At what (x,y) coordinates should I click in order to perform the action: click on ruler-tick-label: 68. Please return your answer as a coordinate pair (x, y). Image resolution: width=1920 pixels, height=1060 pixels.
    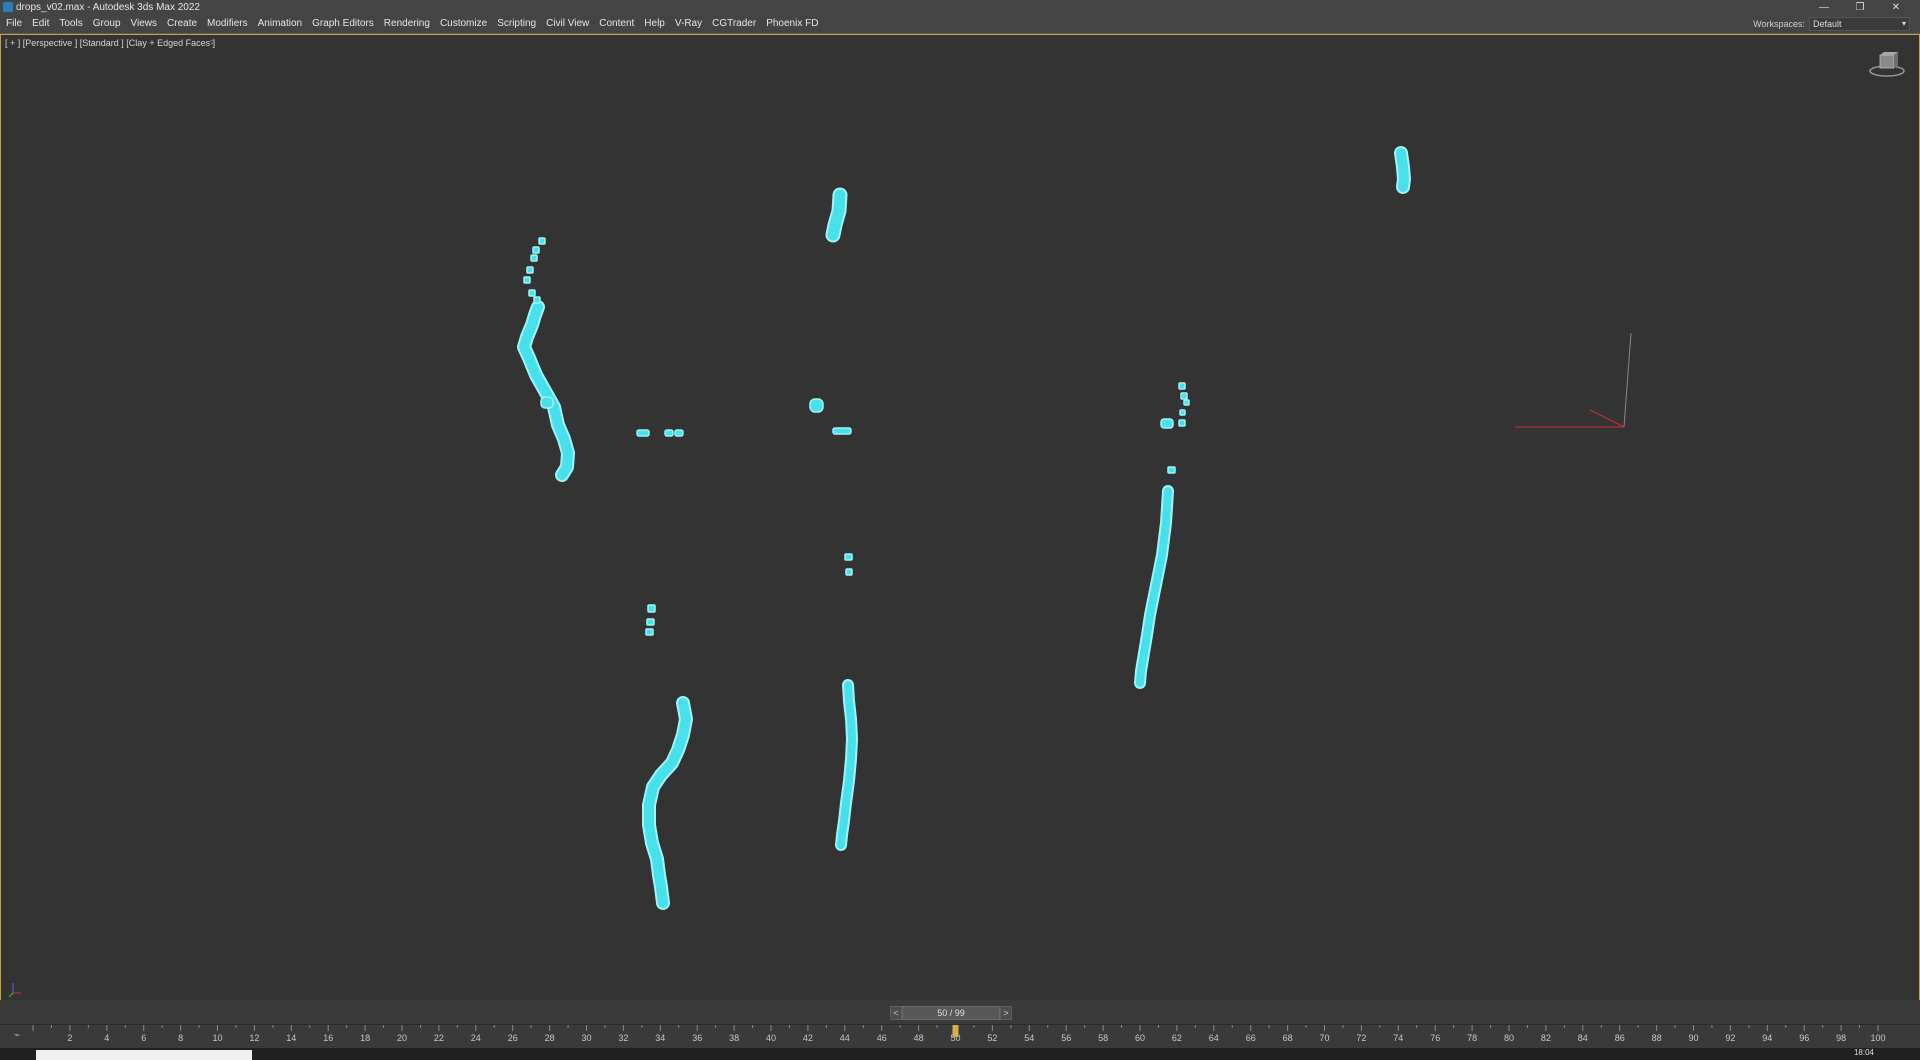
    Looking at the image, I should click on (1288, 1038).